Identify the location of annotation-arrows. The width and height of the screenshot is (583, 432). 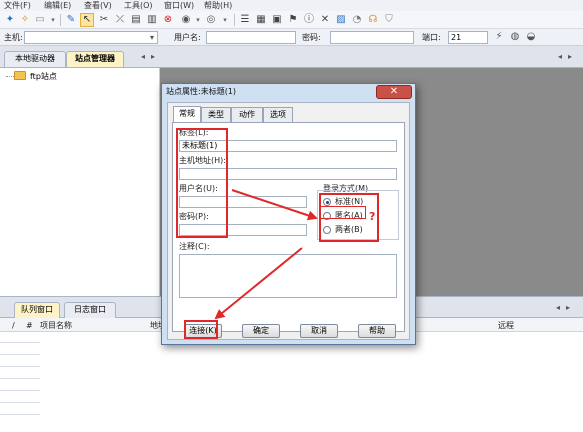
(266, 254).